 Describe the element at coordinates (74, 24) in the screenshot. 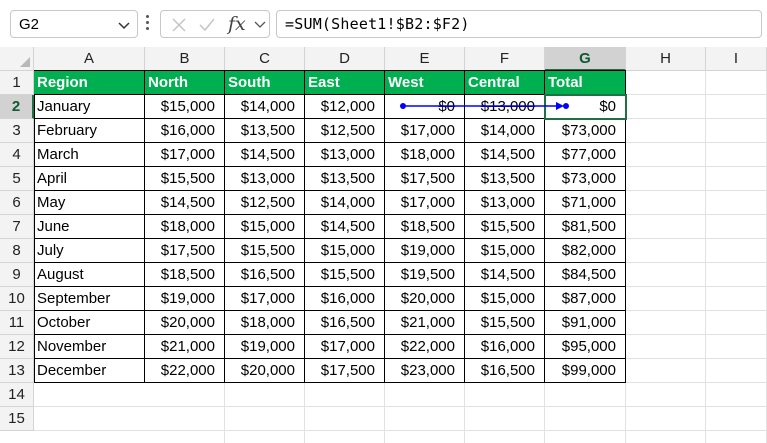

I see `name-box: G2` at that location.